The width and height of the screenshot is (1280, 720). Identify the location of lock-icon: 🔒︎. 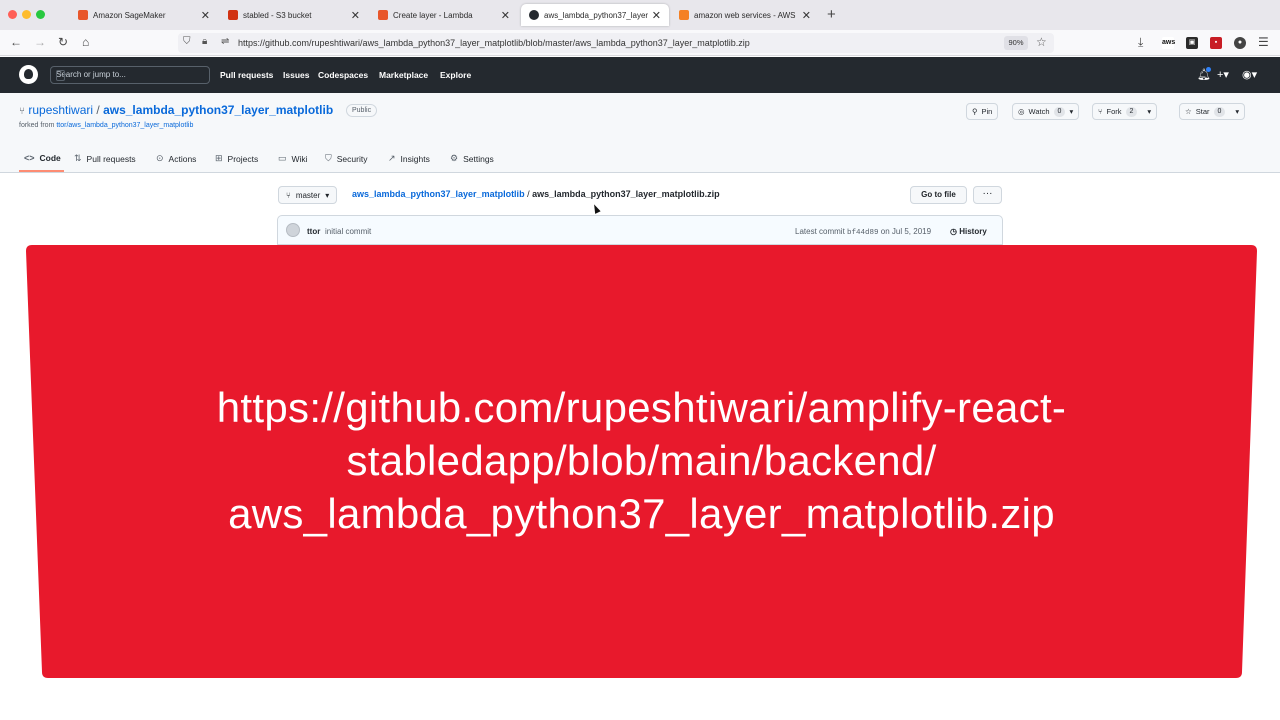
(204, 41).